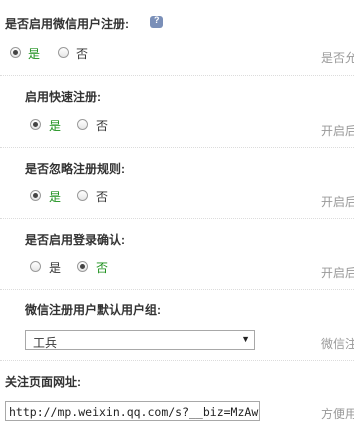 The image size is (354, 436). What do you see at coordinates (337, 414) in the screenshot?
I see `setting-hint: 方便用` at bounding box center [337, 414].